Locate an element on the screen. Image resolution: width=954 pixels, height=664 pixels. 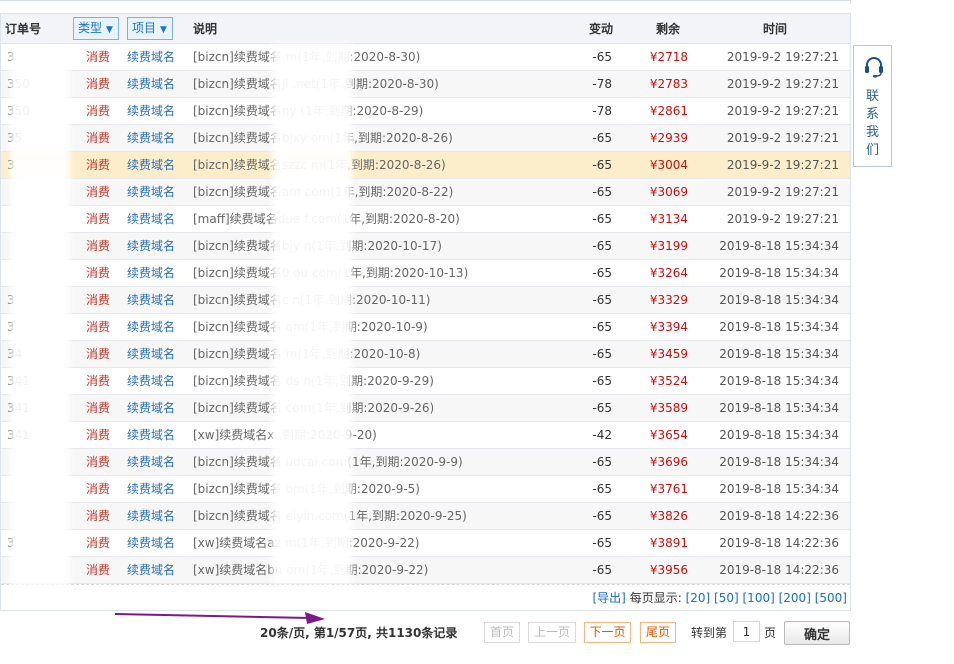
balance-cell: ¥3199 is located at coordinates (668, 246).